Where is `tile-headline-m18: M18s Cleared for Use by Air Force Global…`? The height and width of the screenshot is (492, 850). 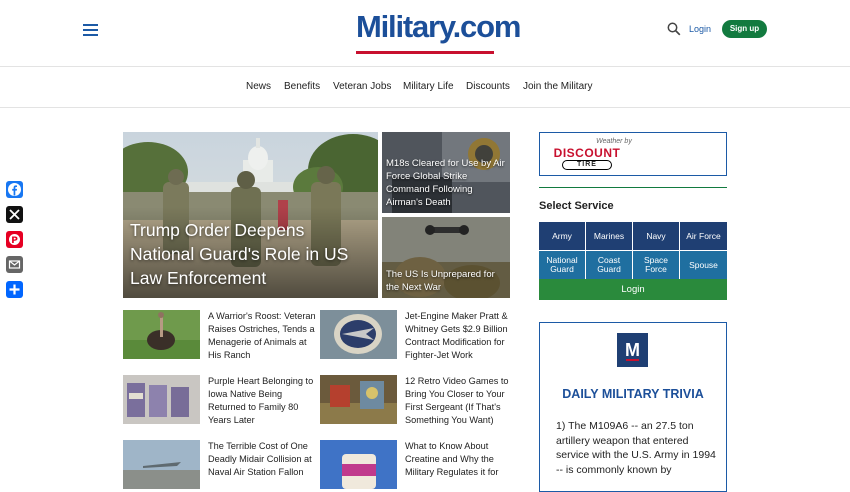 tile-headline-m18: M18s Cleared for Use by Air Force Global… is located at coordinates (445, 183).